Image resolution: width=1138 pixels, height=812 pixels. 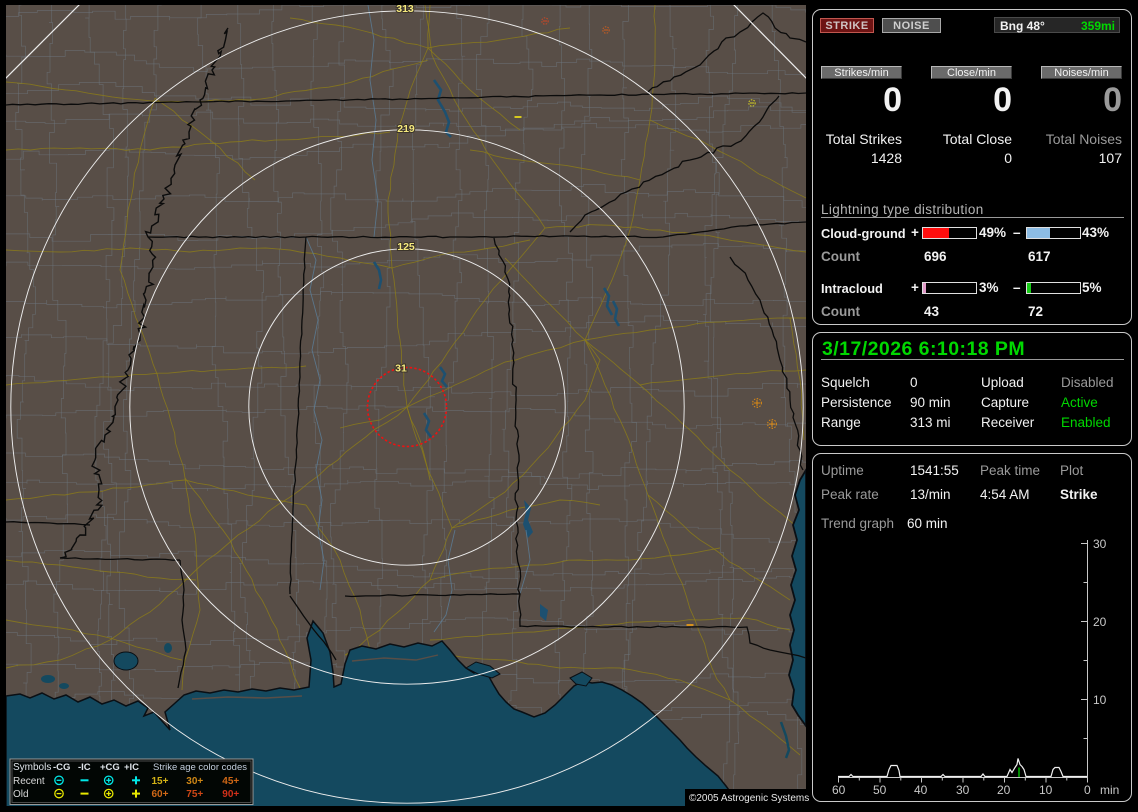 What do you see at coordinates (194, 794) in the screenshot?
I see `svg-text: 75+` at bounding box center [194, 794].